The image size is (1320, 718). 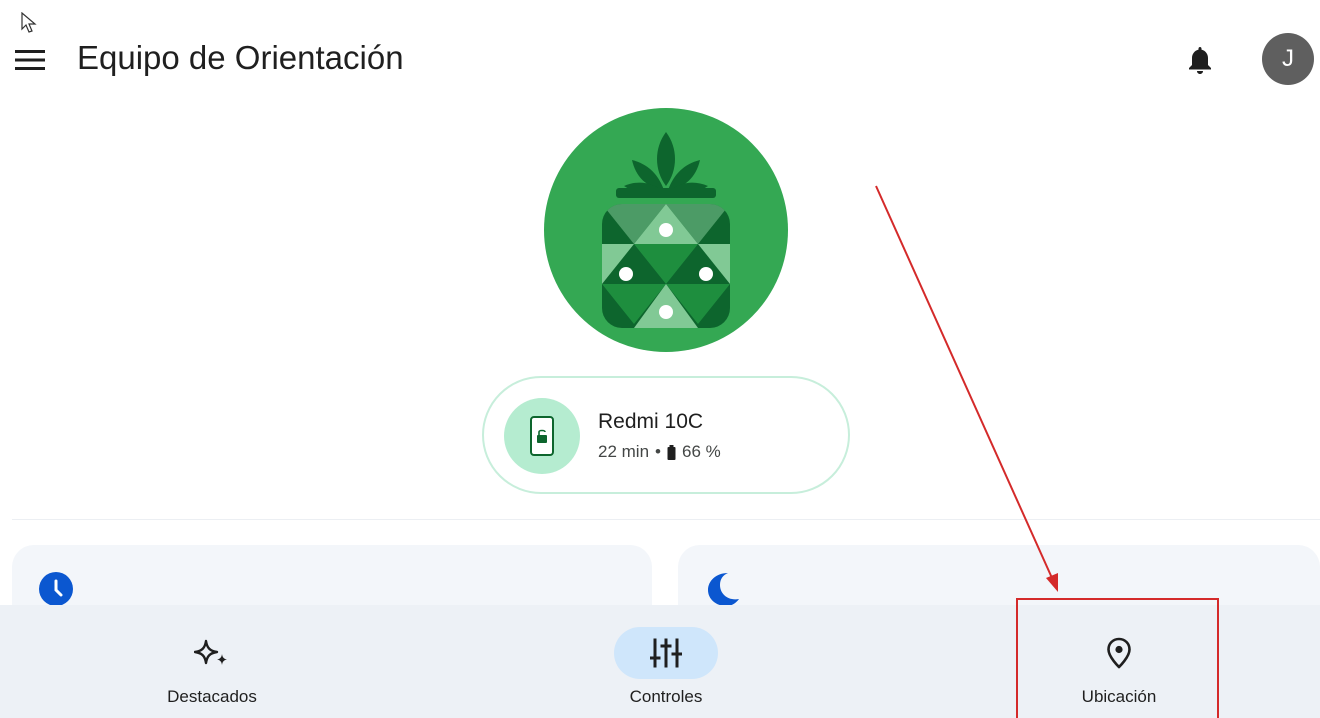 I want to click on device-status: 22 min • 66 %, so click(x=659, y=452).